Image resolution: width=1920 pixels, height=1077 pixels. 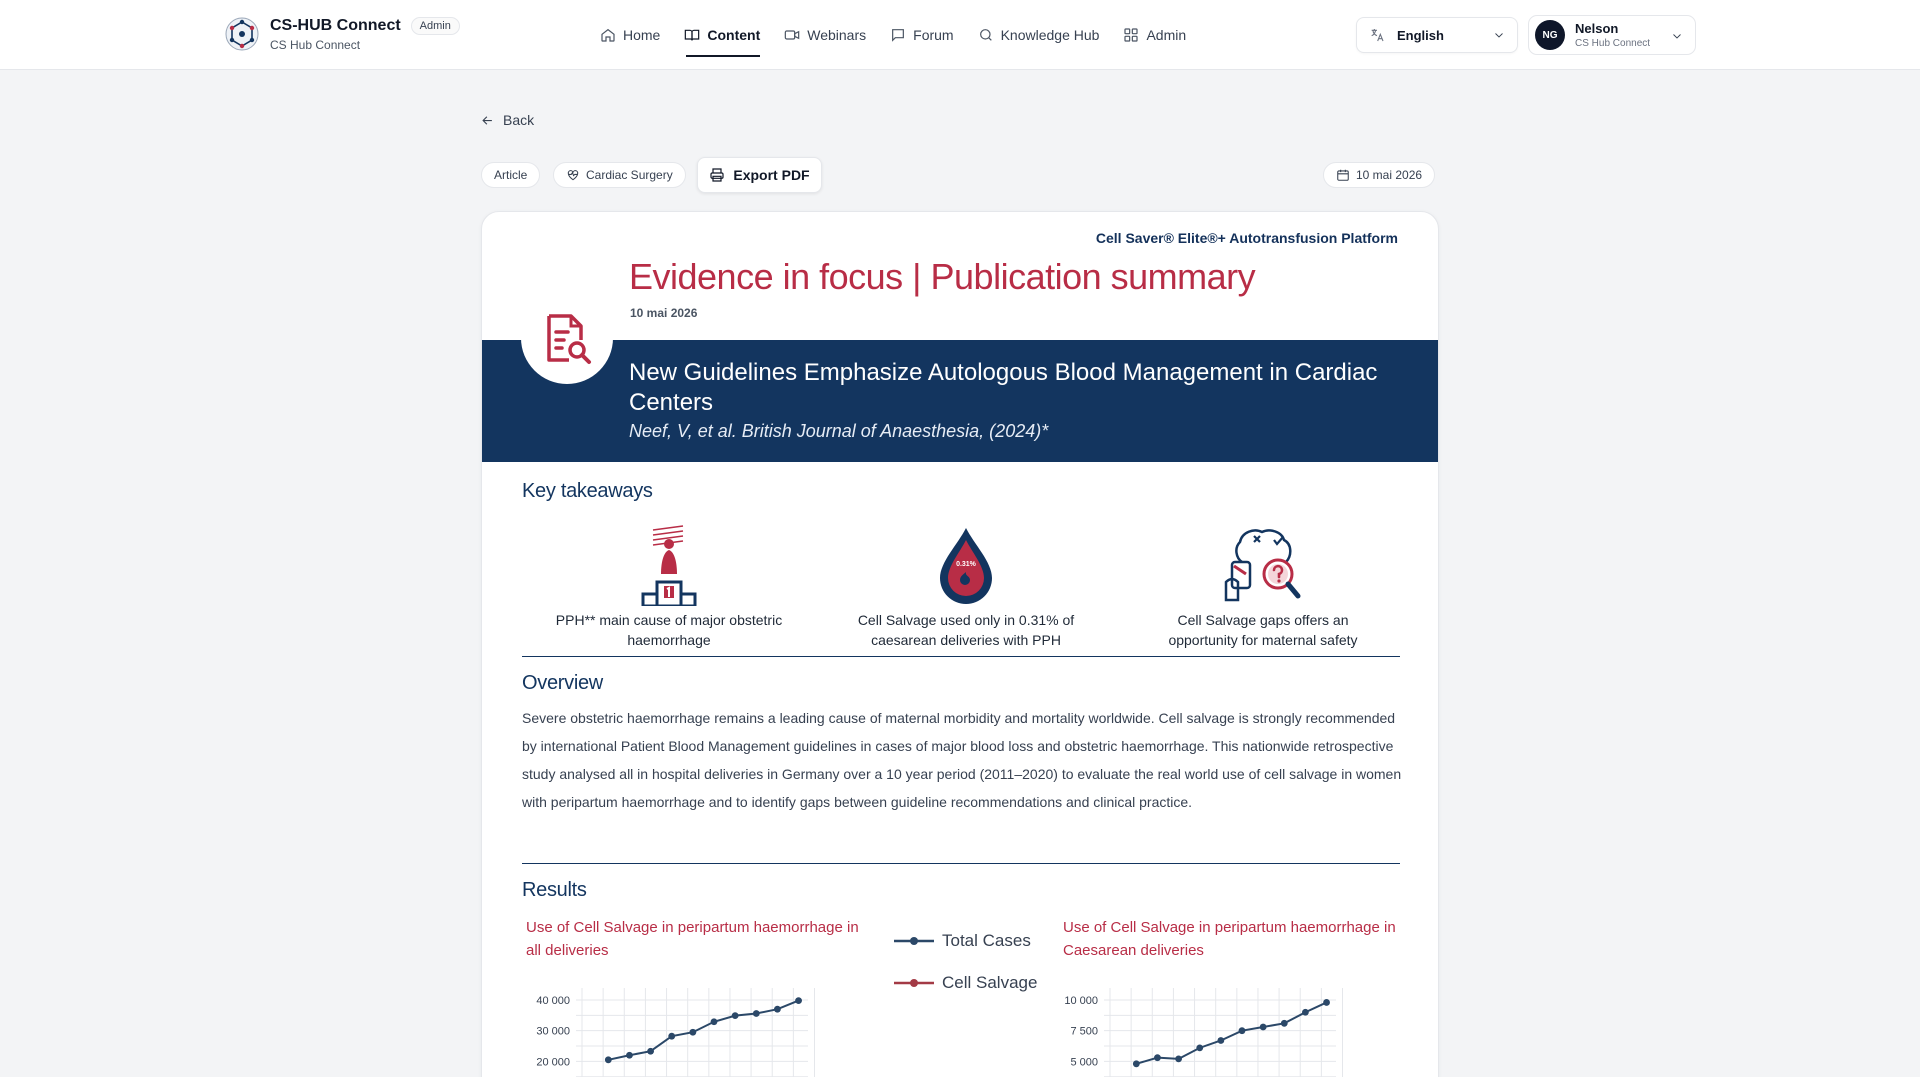 I want to click on export-pdf-button: Export PDF, so click(x=759, y=175).